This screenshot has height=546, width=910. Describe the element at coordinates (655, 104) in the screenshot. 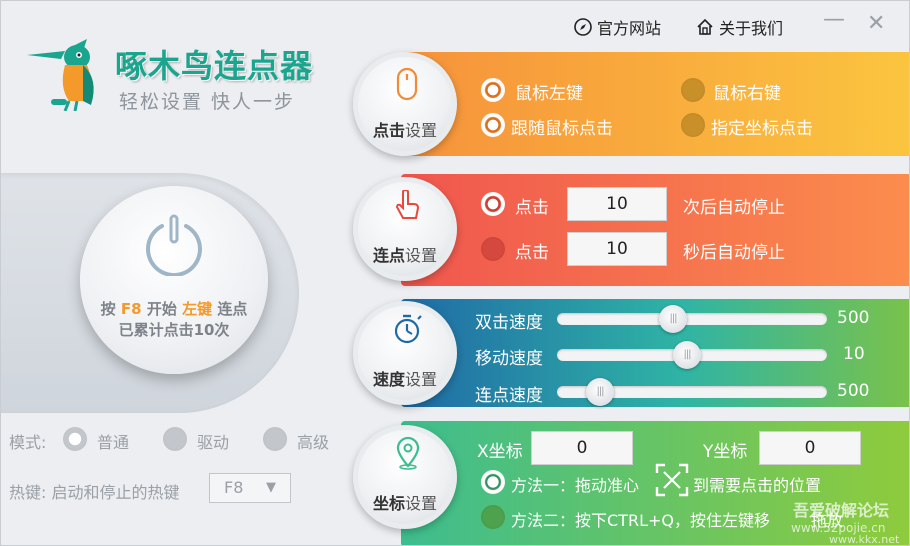

I see `click-settings-panel` at that location.